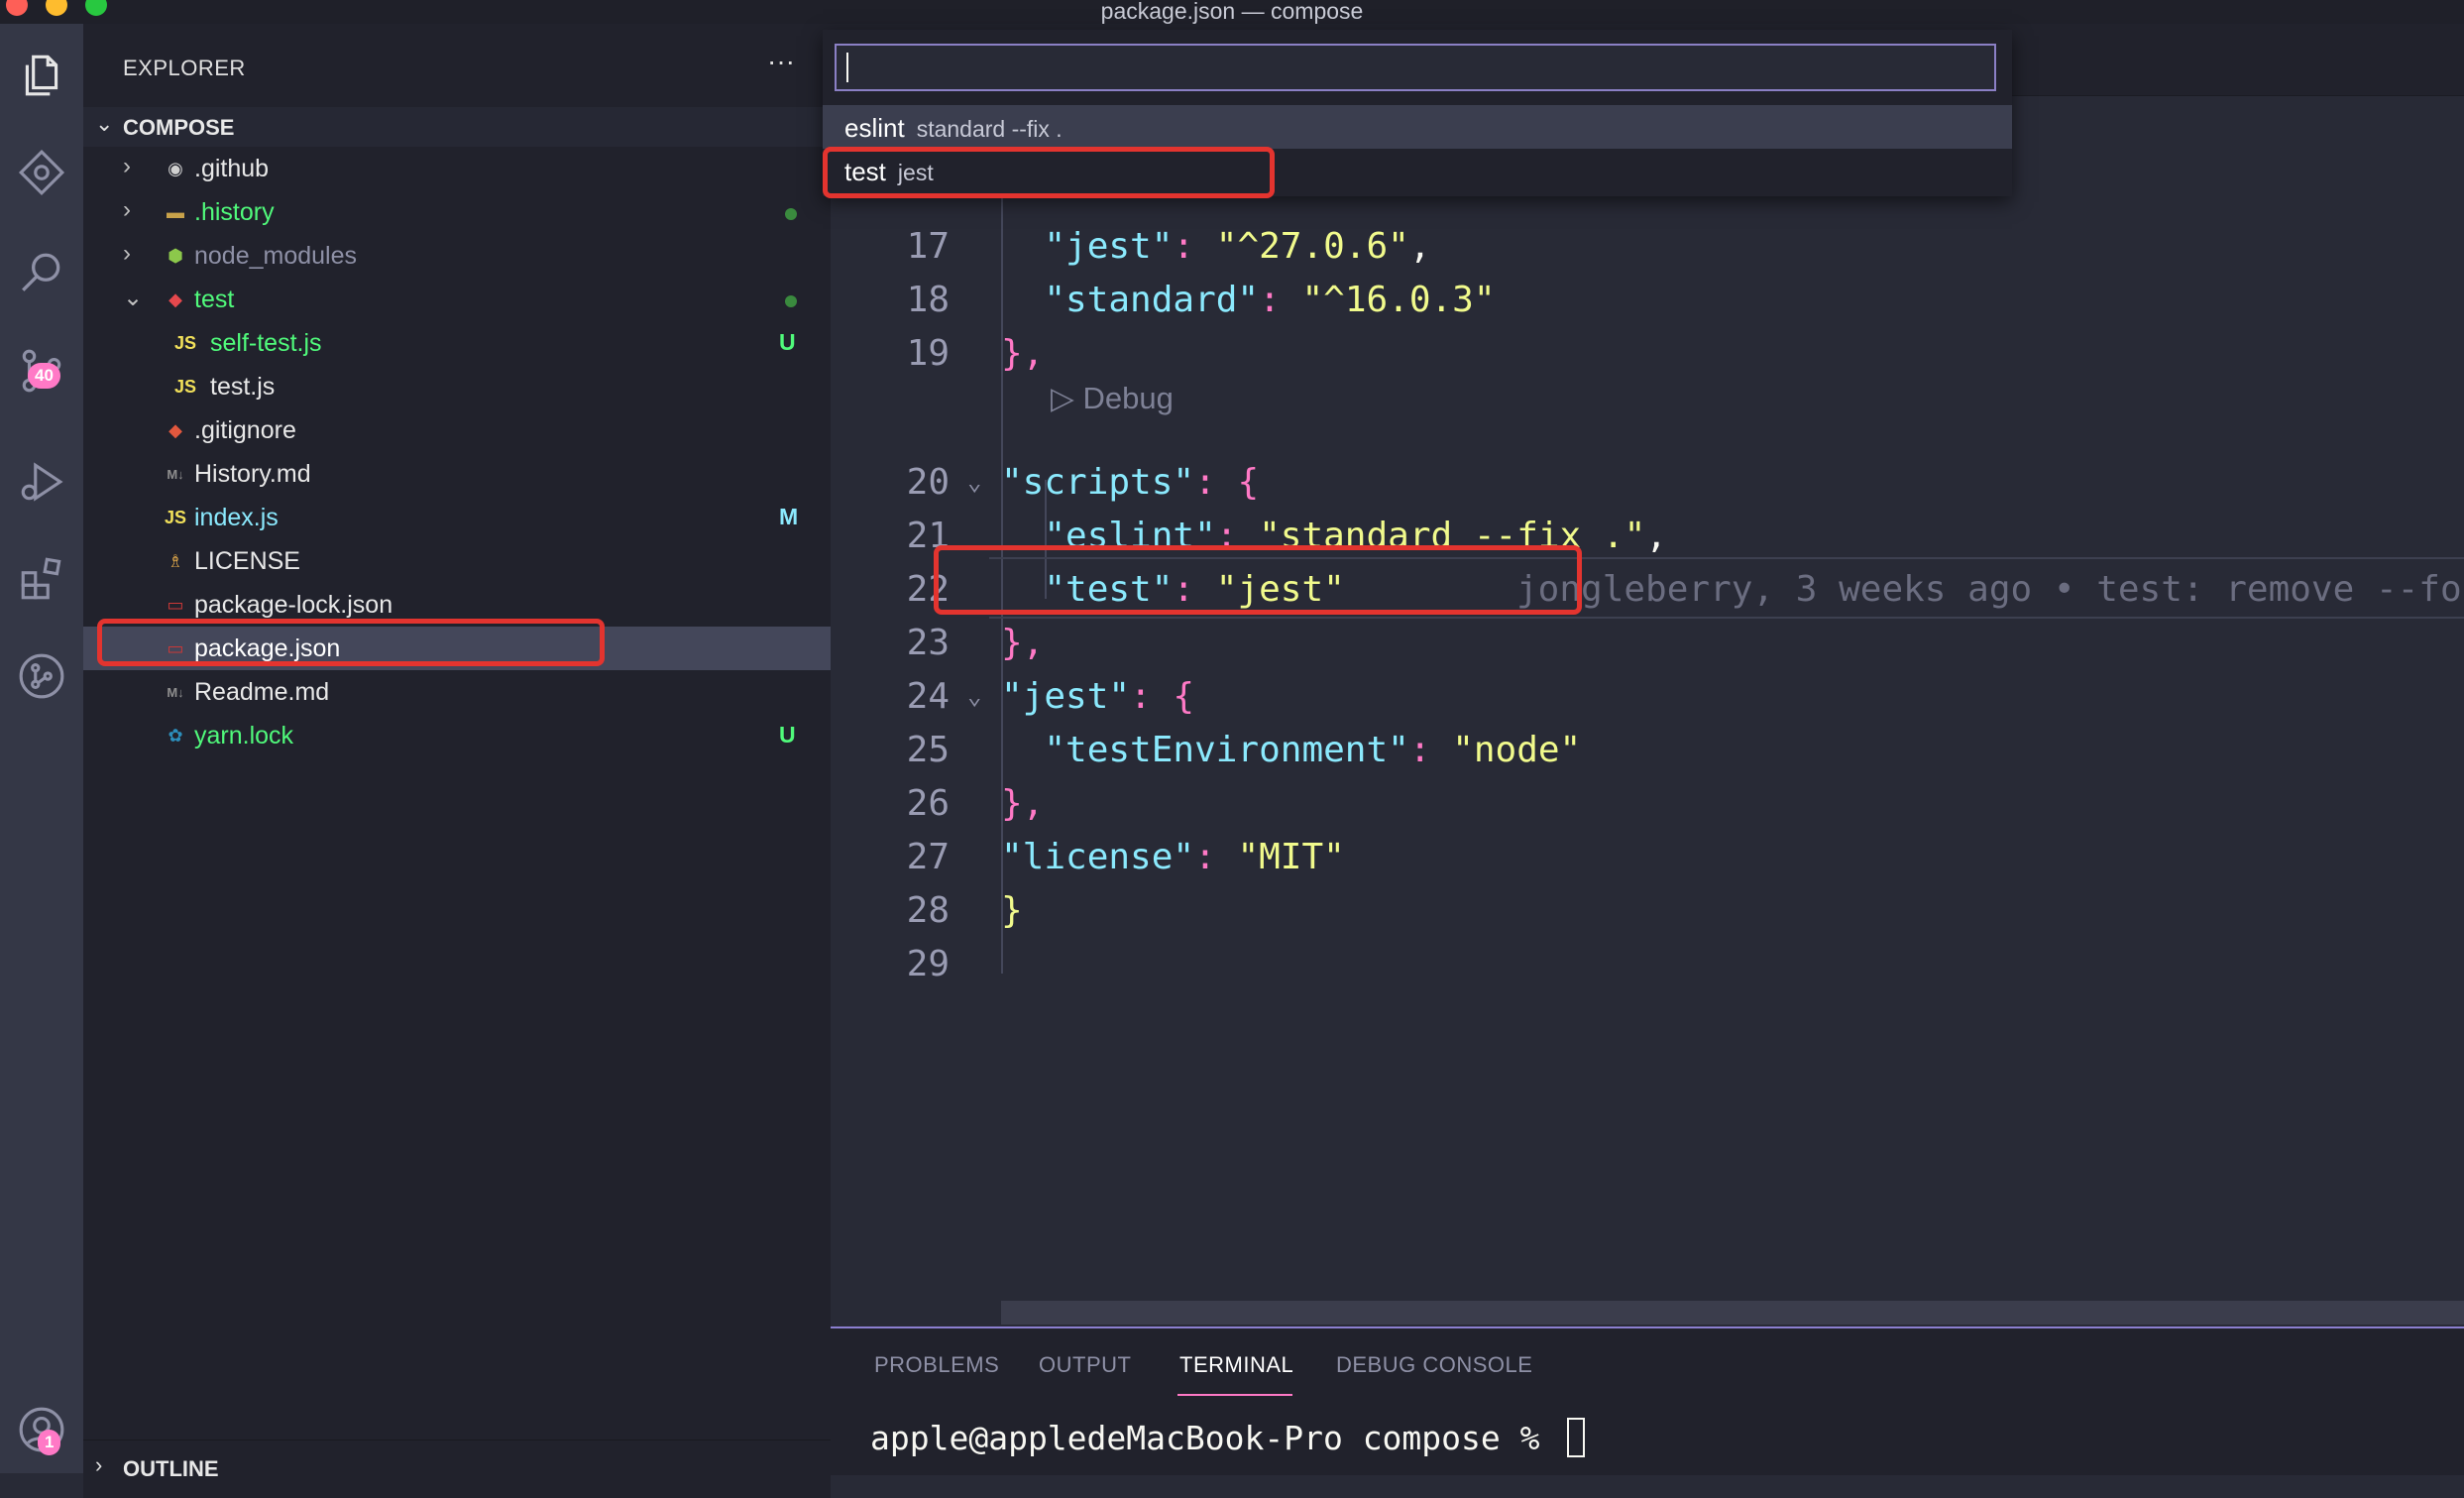  Describe the element at coordinates (457, 736) in the screenshot. I see `tree-item: ✿ yarn.lock U` at that location.